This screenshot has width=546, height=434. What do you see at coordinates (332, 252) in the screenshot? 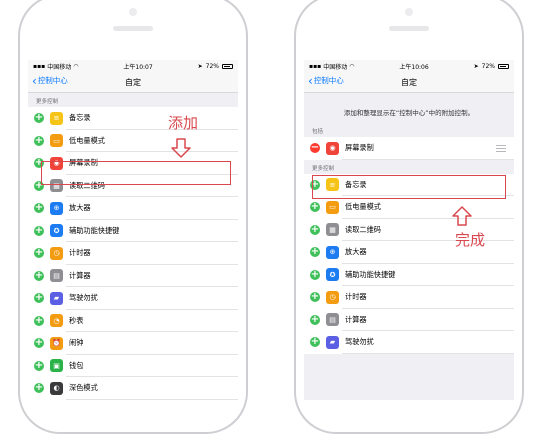
I see `magnifier-icon: ⊕` at bounding box center [332, 252].